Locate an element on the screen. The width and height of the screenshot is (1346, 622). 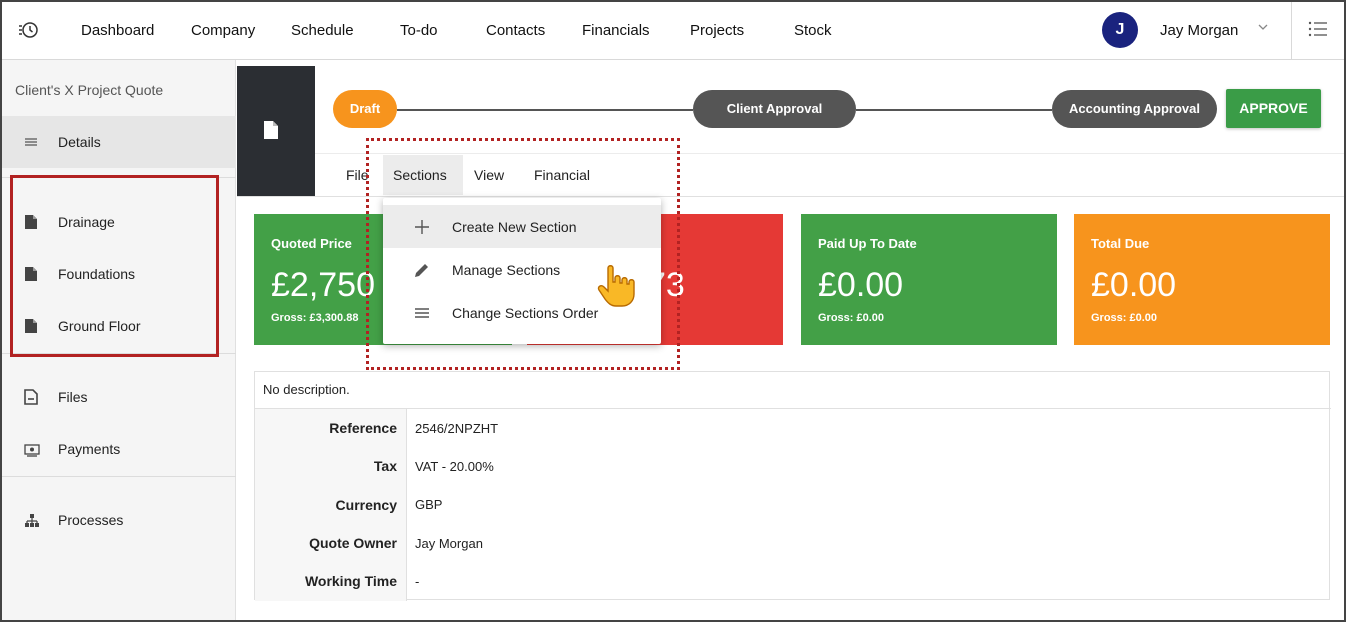
nav-dashboard: Dashboard is located at coordinates (117, 30).